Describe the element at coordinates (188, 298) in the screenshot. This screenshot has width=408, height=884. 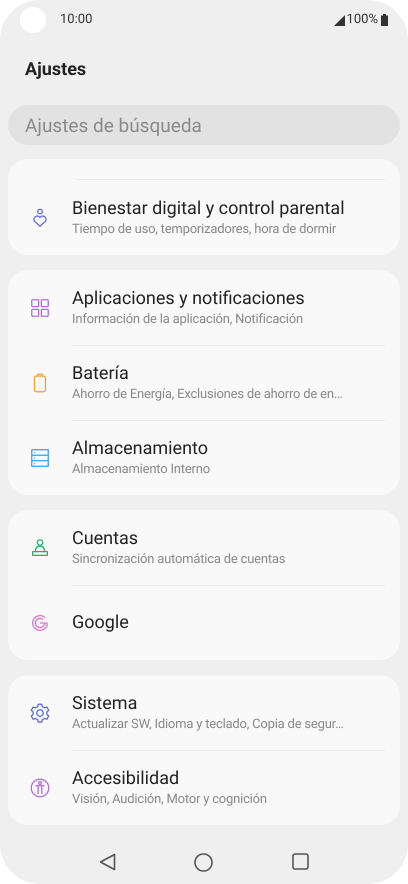
I see `item-title: Aplicaciones y notificaciones` at that location.